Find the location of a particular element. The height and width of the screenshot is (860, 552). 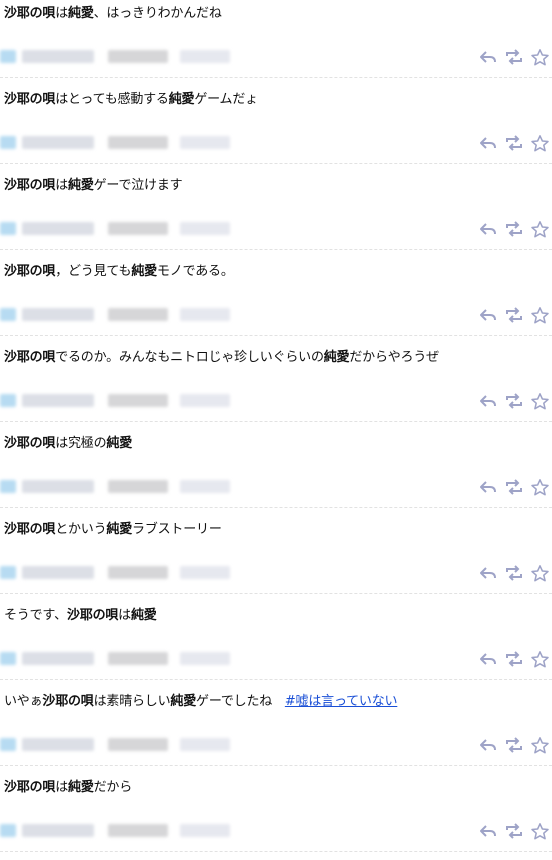

tweet-text: 沙耶の唄は究極の純愛 is located at coordinates (68, 444).